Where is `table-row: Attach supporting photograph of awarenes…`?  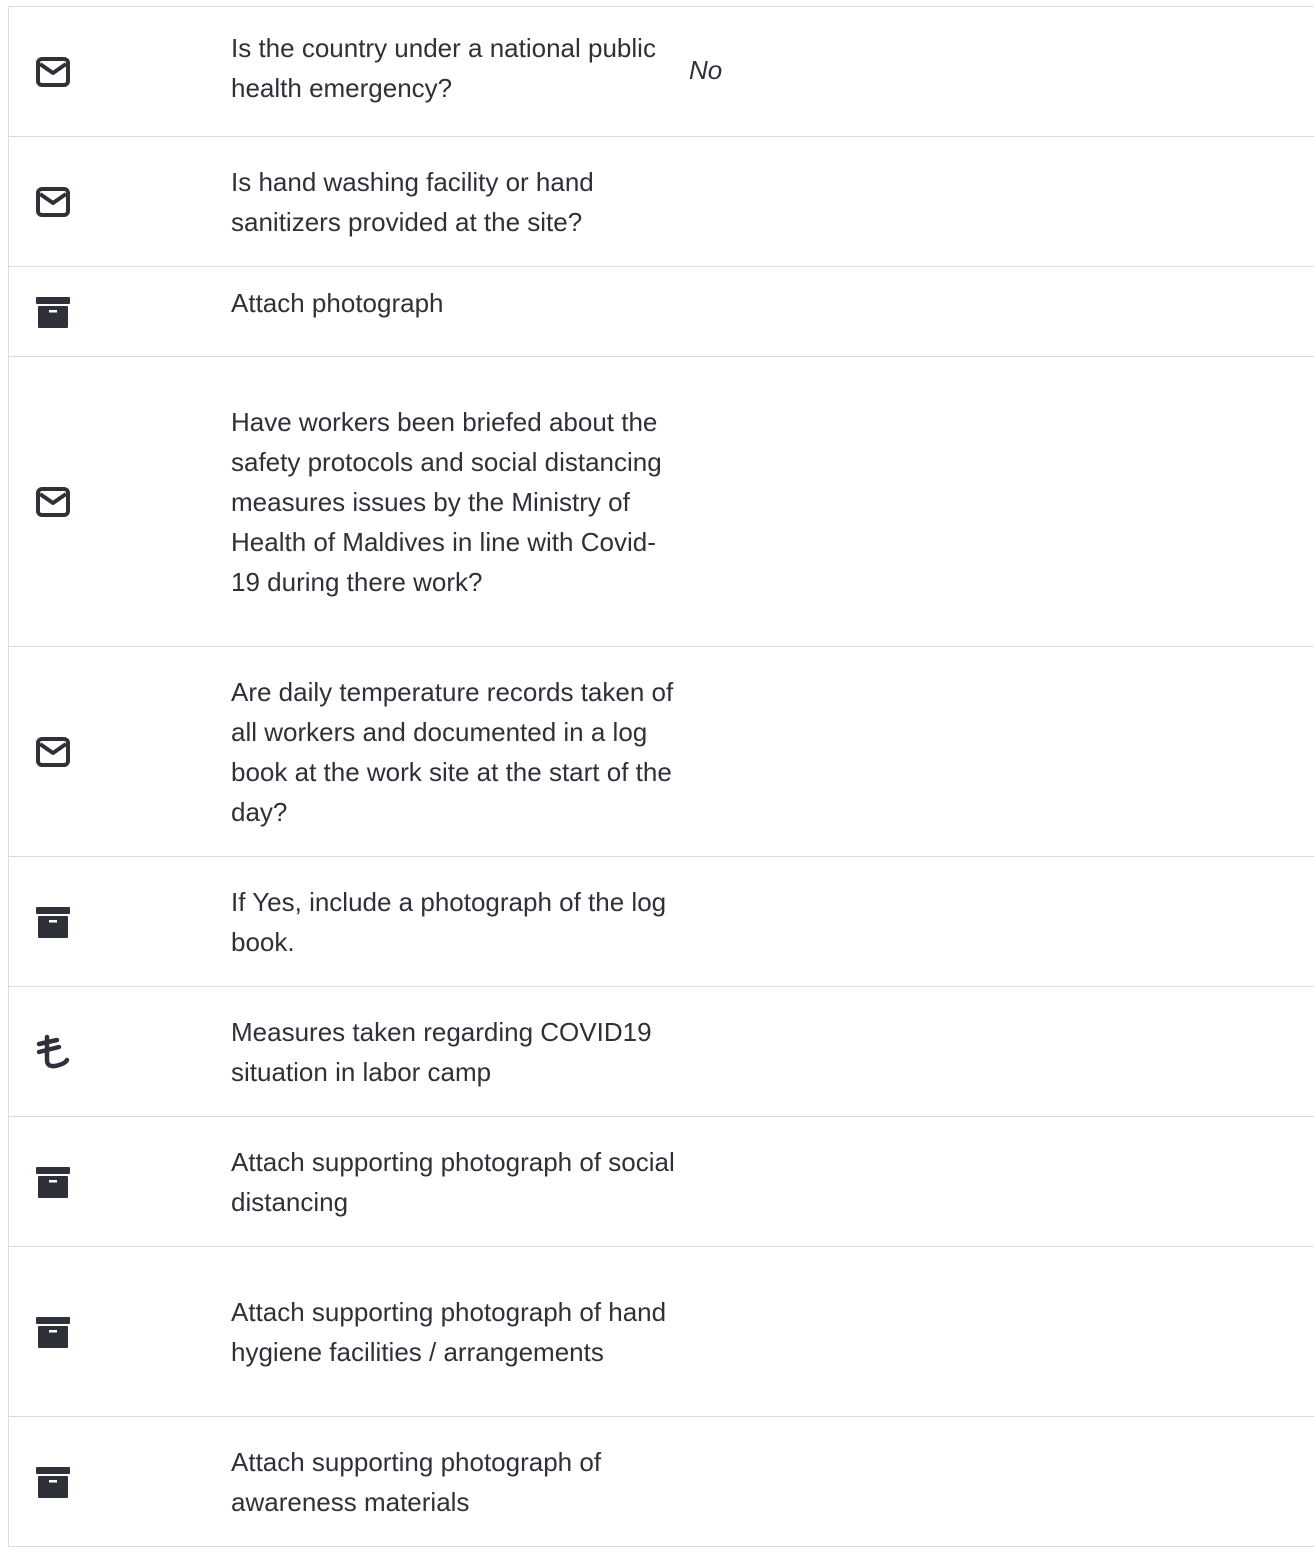 table-row: Attach supporting photograph of awarenes… is located at coordinates (661, 1482).